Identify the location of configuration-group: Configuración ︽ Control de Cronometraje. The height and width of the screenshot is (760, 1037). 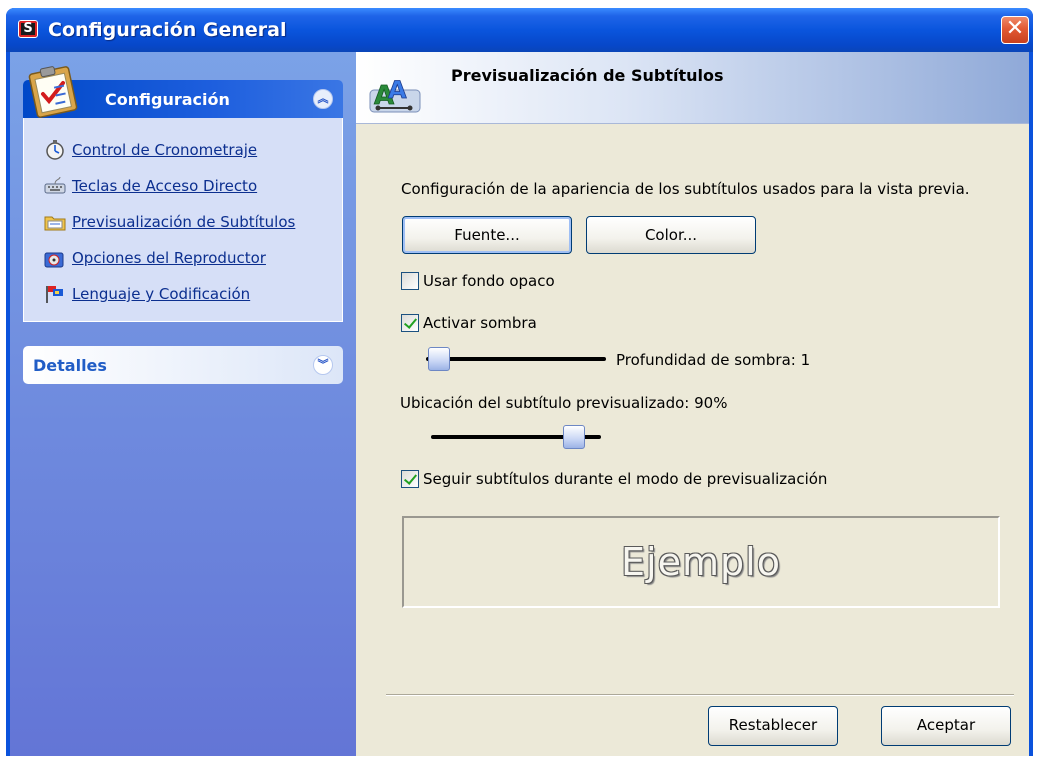
(183, 194).